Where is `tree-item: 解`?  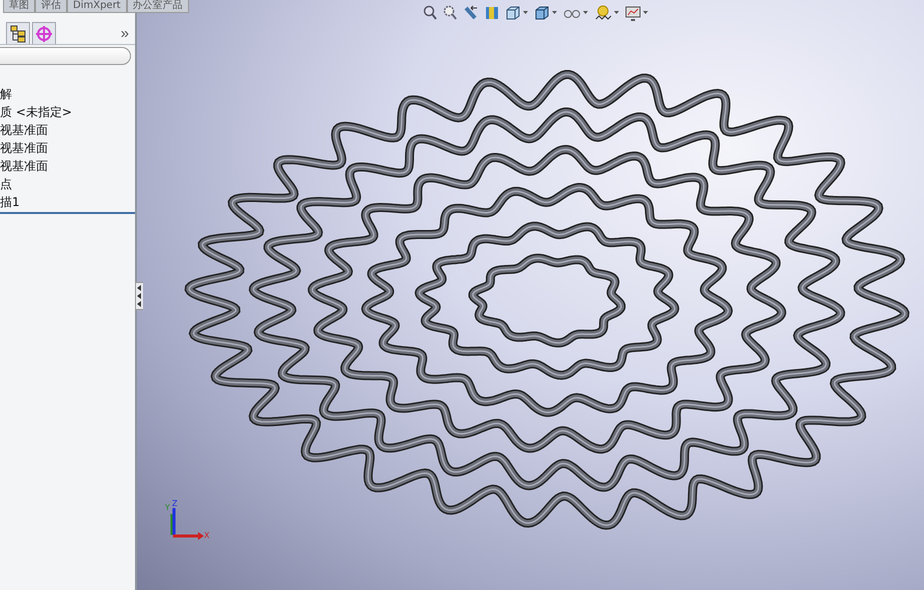
tree-item: 解 is located at coordinates (67, 94).